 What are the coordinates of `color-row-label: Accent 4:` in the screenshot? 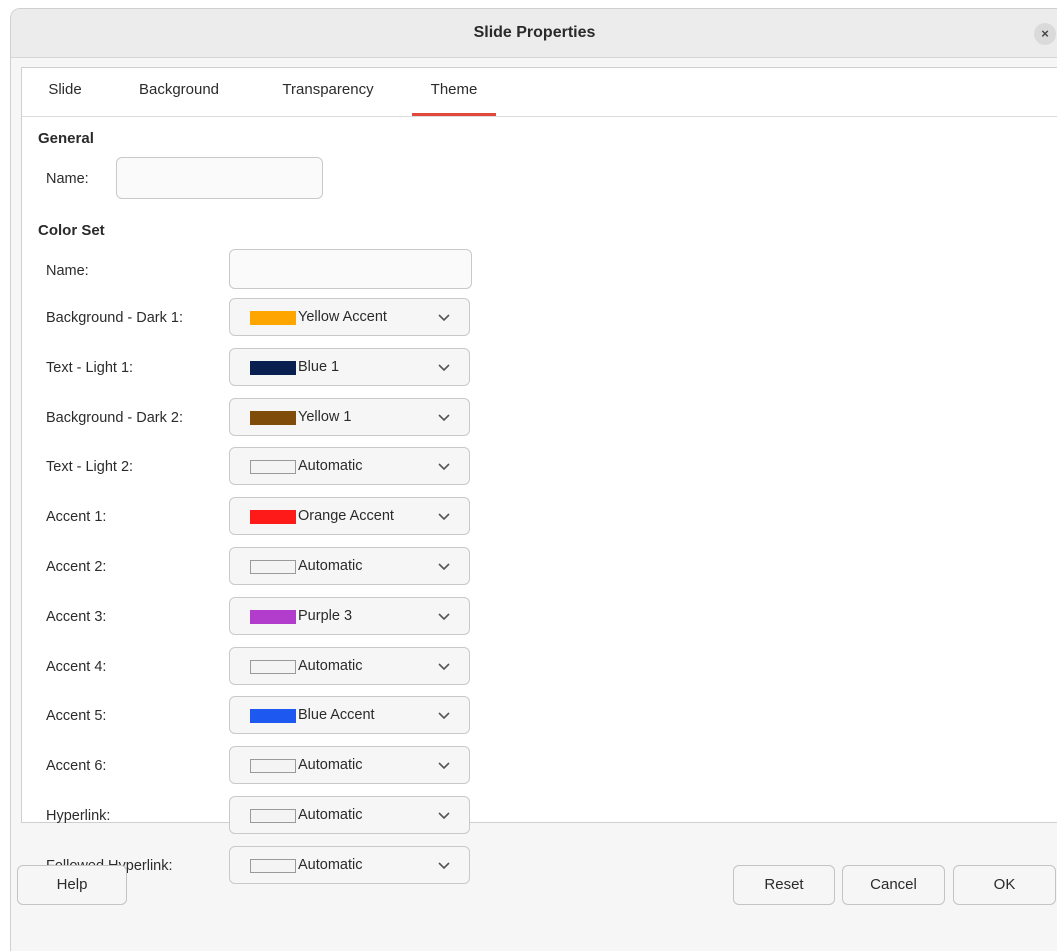 It's located at (76, 667).